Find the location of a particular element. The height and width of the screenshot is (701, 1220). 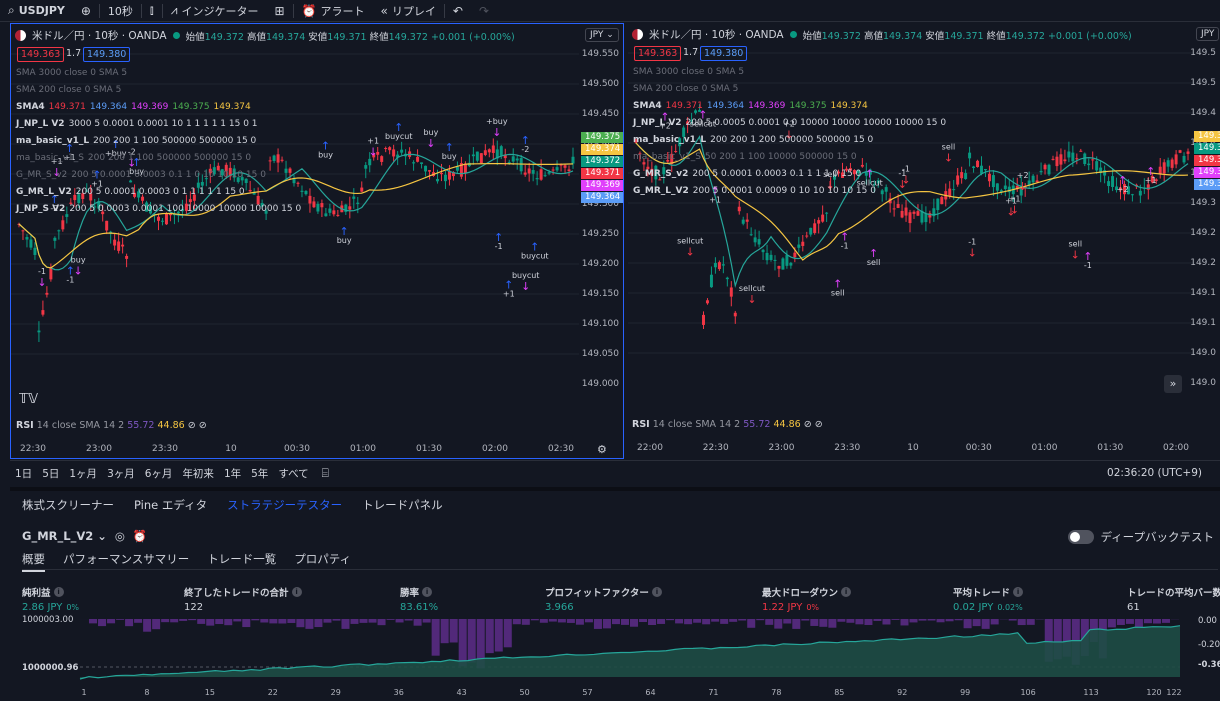

strategy-selector-row: G_MR_L_V2 ⌄ ◎ ⏰ is located at coordinates (84, 536).